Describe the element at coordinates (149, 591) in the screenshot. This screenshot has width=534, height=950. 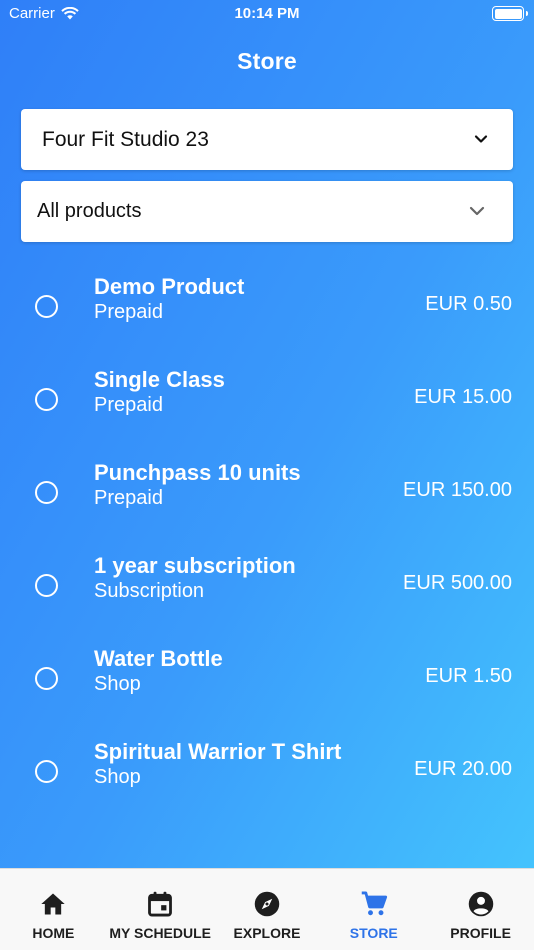
I see `product-type: Subscription` at that location.